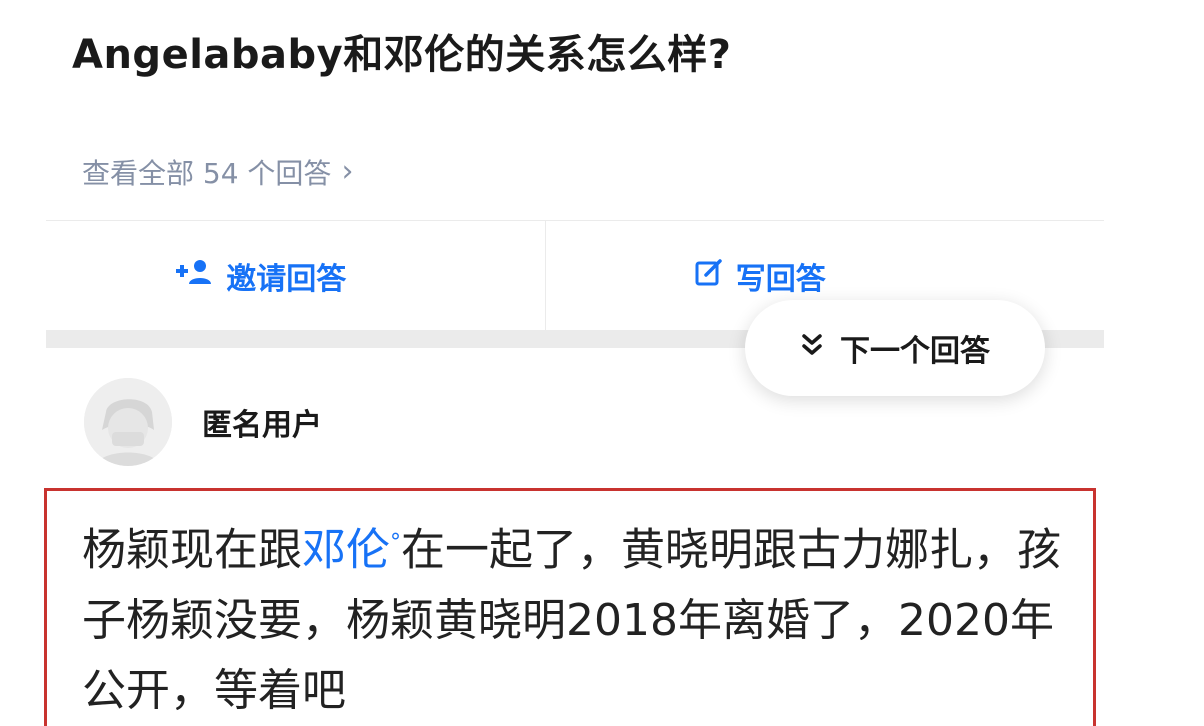 Image resolution: width=1204 pixels, height=726 pixels. I want to click on next-answer-button: 下一个回答, so click(895, 348).